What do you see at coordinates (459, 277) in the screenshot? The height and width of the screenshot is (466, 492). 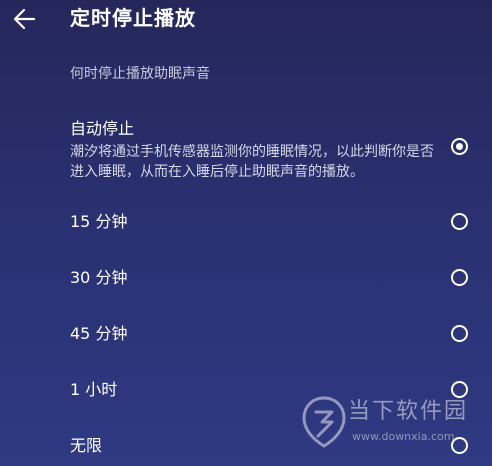 I see `radio-30-minutes` at bounding box center [459, 277].